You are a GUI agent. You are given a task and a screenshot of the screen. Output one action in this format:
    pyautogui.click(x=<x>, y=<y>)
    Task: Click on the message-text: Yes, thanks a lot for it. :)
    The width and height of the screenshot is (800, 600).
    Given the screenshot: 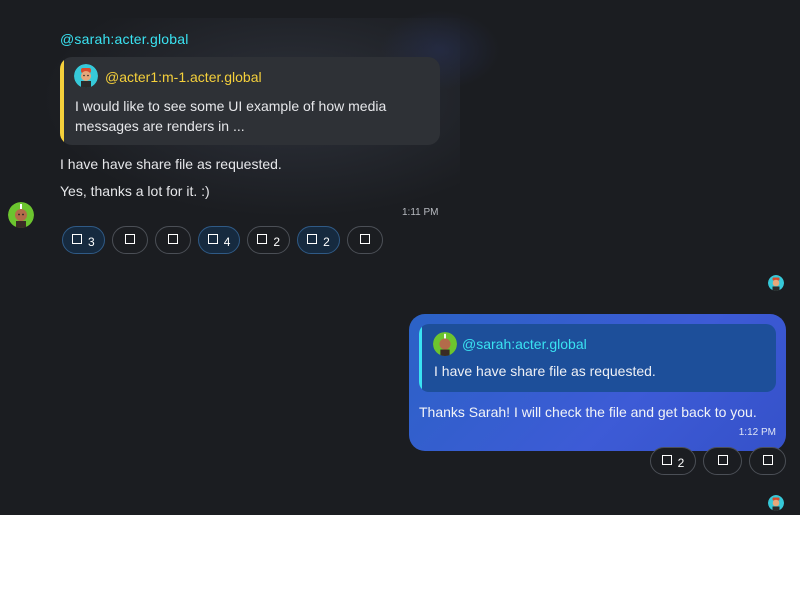 What is the action you would take?
    pyautogui.click(x=135, y=191)
    